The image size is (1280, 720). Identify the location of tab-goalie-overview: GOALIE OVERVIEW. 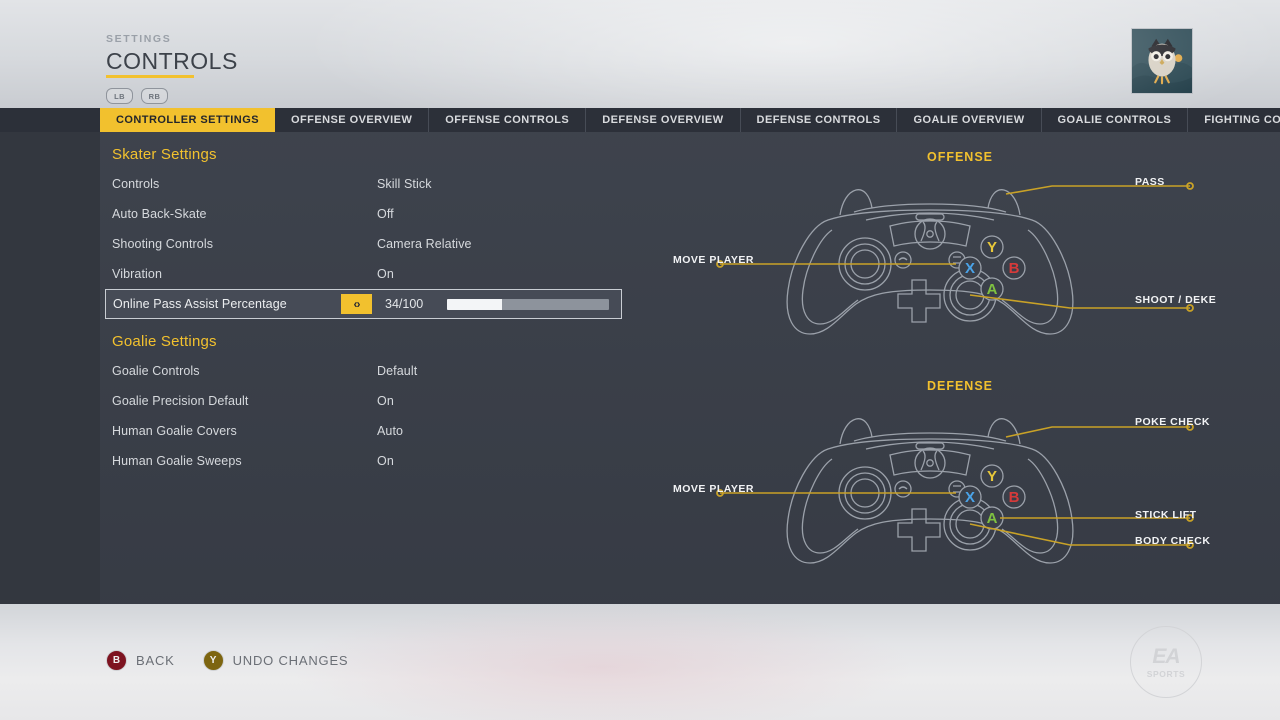
(969, 120).